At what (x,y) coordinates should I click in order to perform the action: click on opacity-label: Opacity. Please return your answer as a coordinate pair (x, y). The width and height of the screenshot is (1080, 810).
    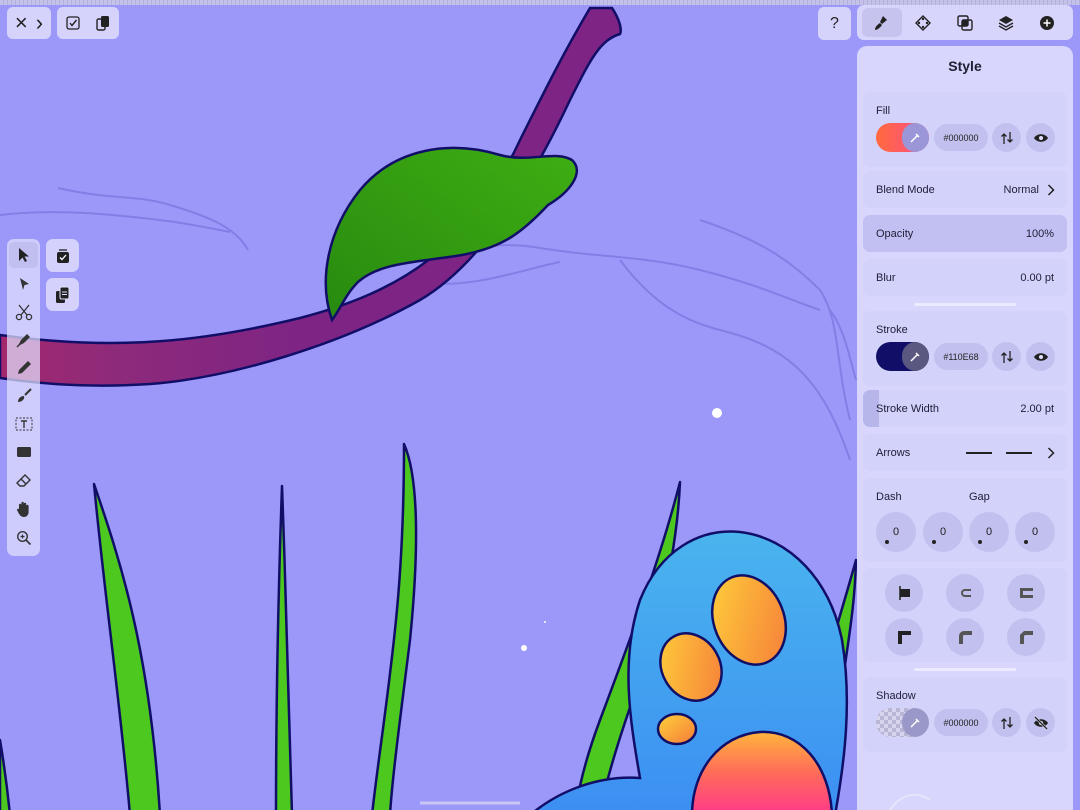
    Looking at the image, I should click on (895, 234).